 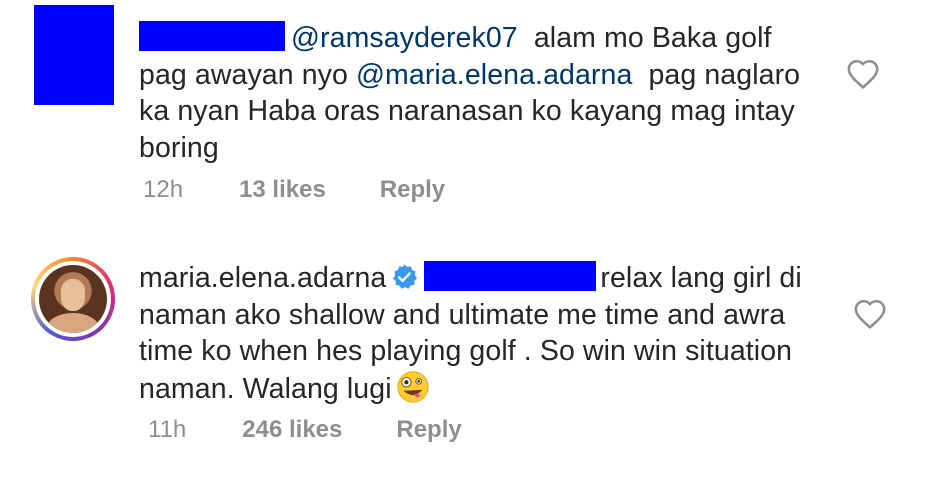 What do you see at coordinates (163, 190) in the screenshot?
I see `comment-time: 12h` at bounding box center [163, 190].